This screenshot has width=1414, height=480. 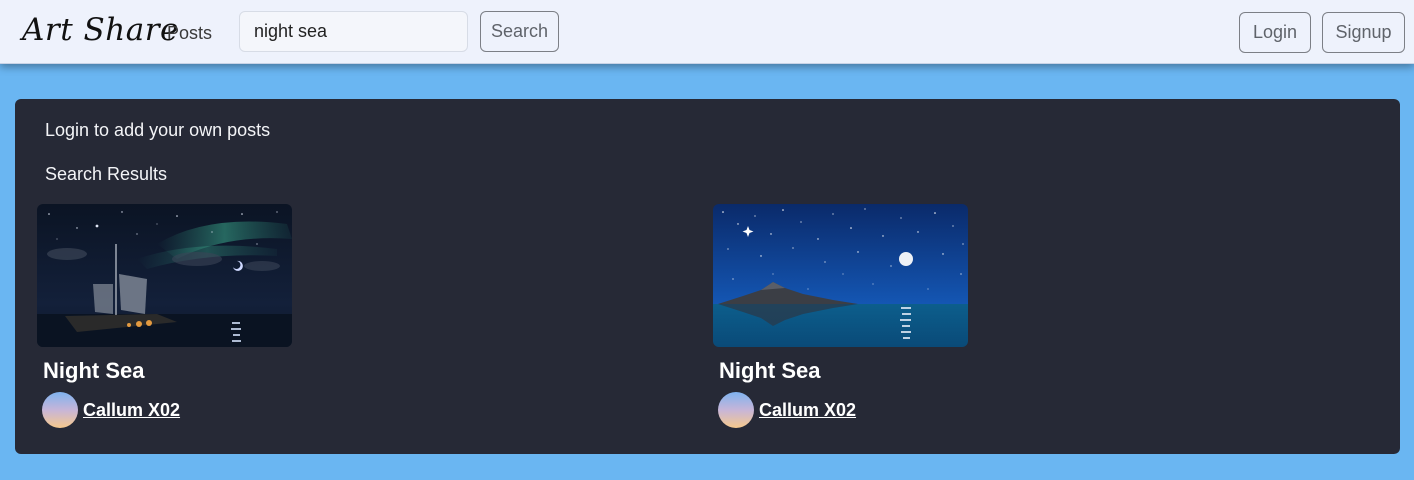 I want to click on search-button: Search, so click(x=519, y=31).